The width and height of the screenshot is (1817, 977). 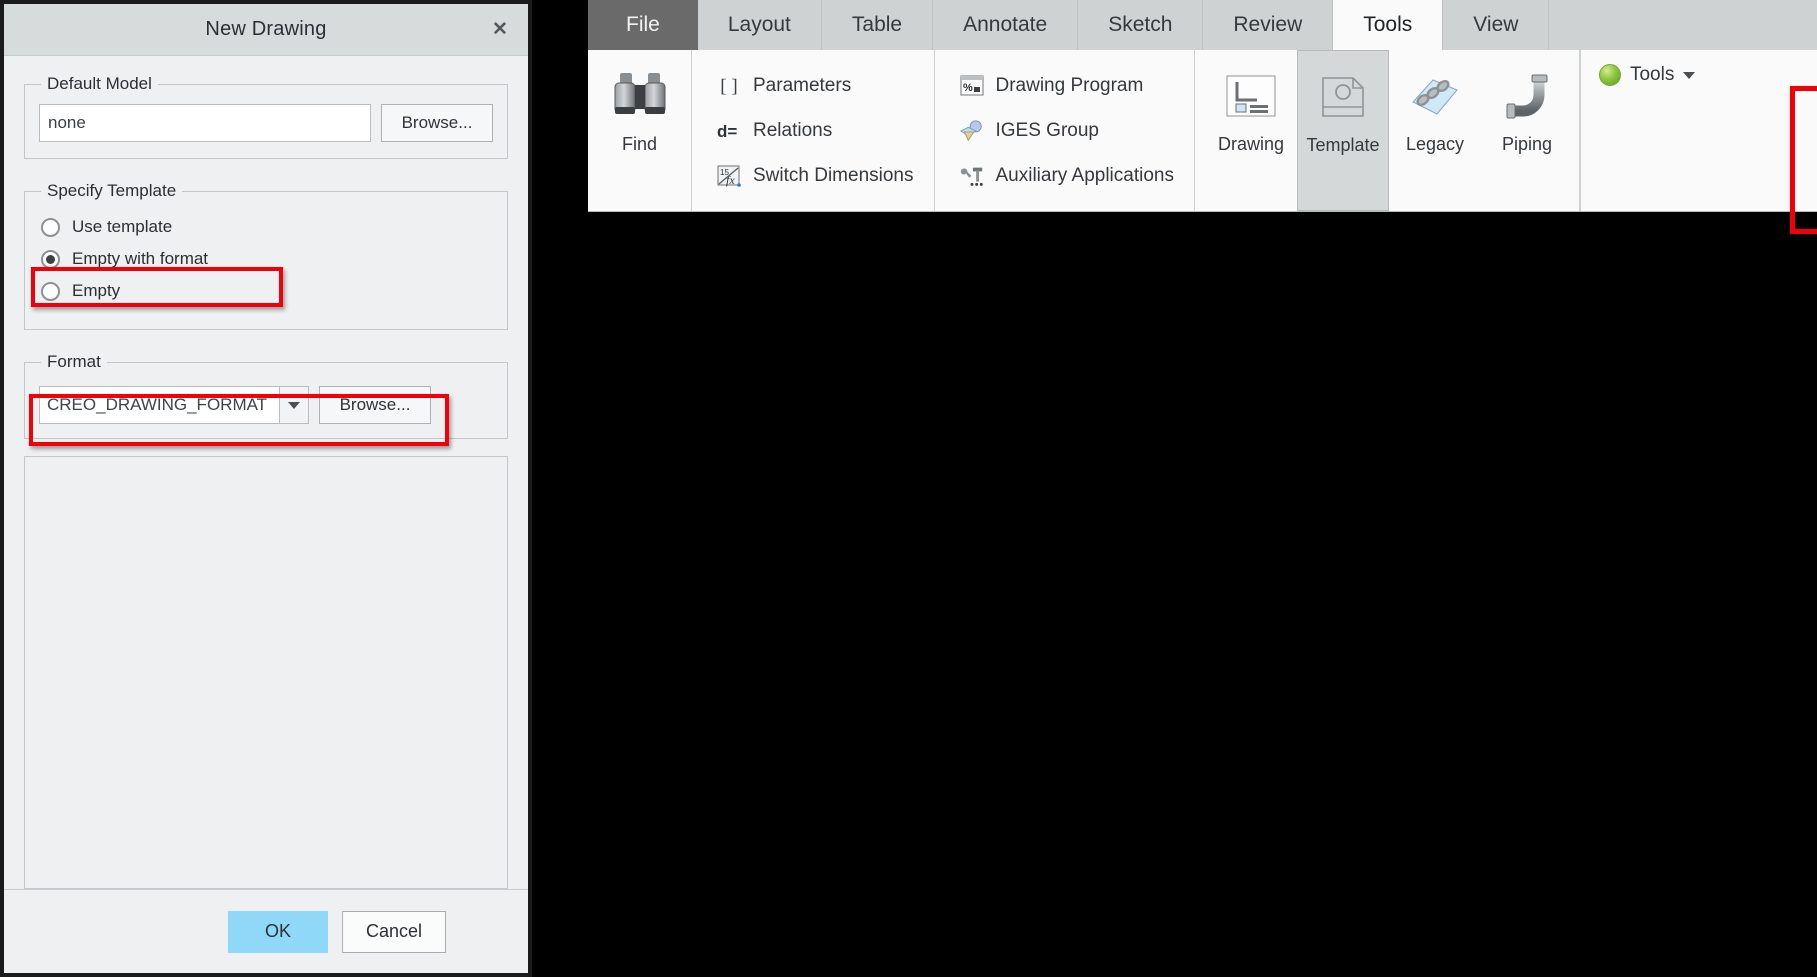 What do you see at coordinates (1141, 25) in the screenshot?
I see `tab-sketch: Sketch` at bounding box center [1141, 25].